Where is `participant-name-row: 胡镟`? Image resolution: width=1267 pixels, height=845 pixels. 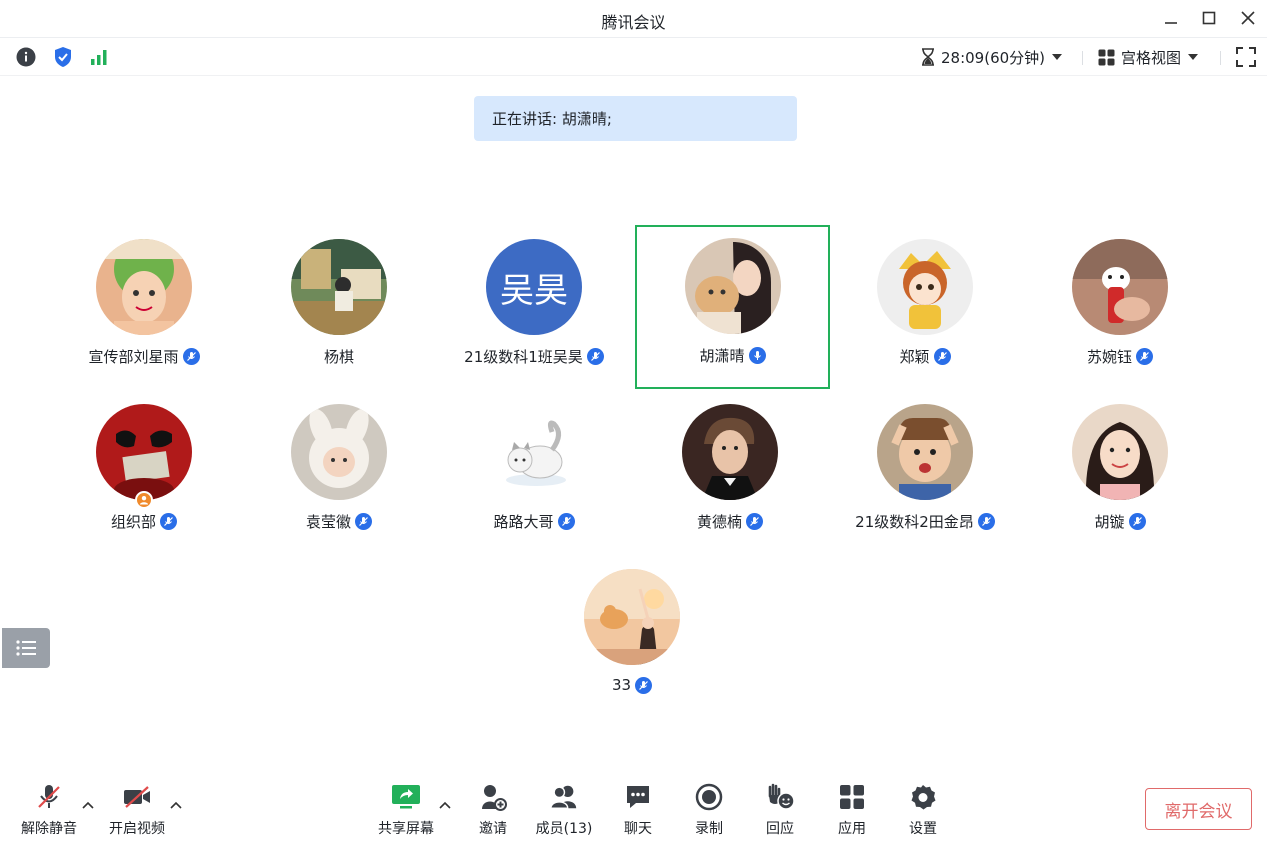 participant-name-row: 胡镟 is located at coordinates (1120, 521).